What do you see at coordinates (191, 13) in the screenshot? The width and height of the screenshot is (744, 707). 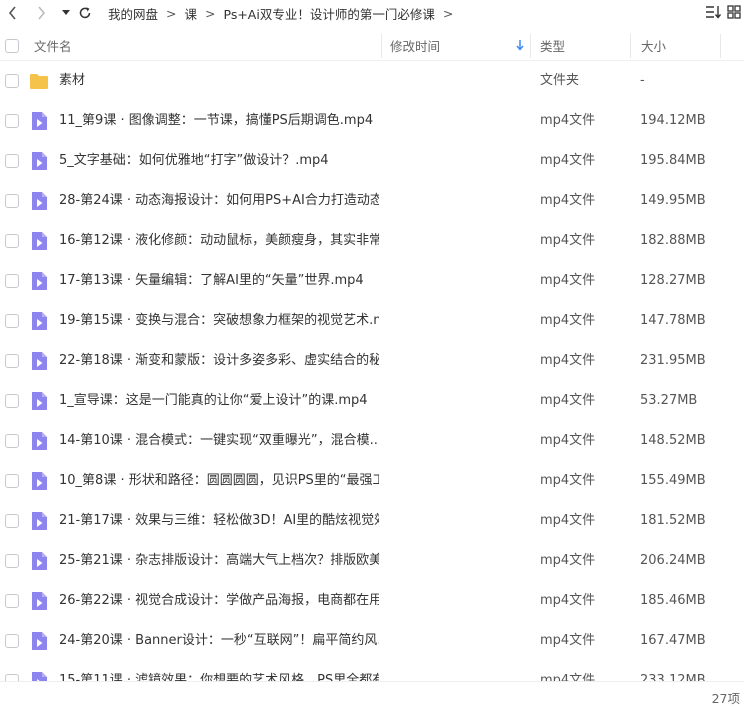 I see `breadcrumb-item-course: 课` at bounding box center [191, 13].